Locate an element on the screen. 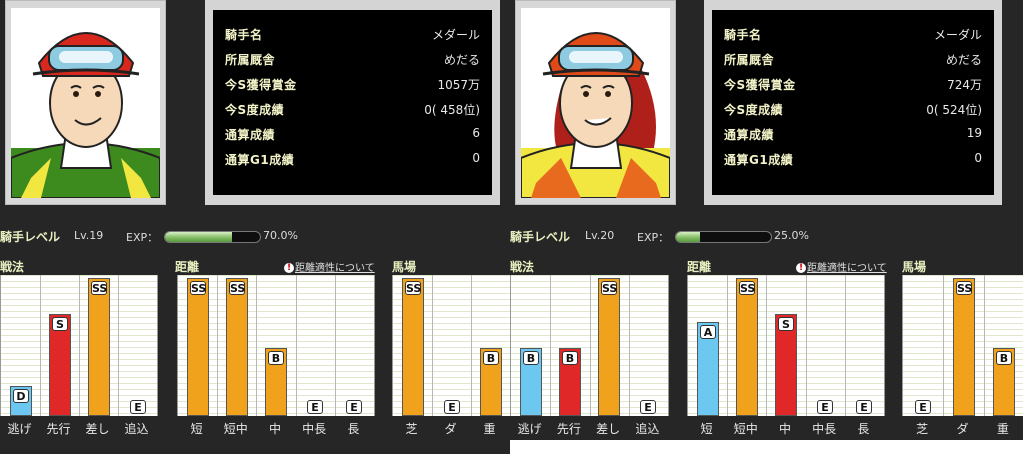 The height and width of the screenshot is (454, 1023). bottom-strip is located at coordinates (766, 447).